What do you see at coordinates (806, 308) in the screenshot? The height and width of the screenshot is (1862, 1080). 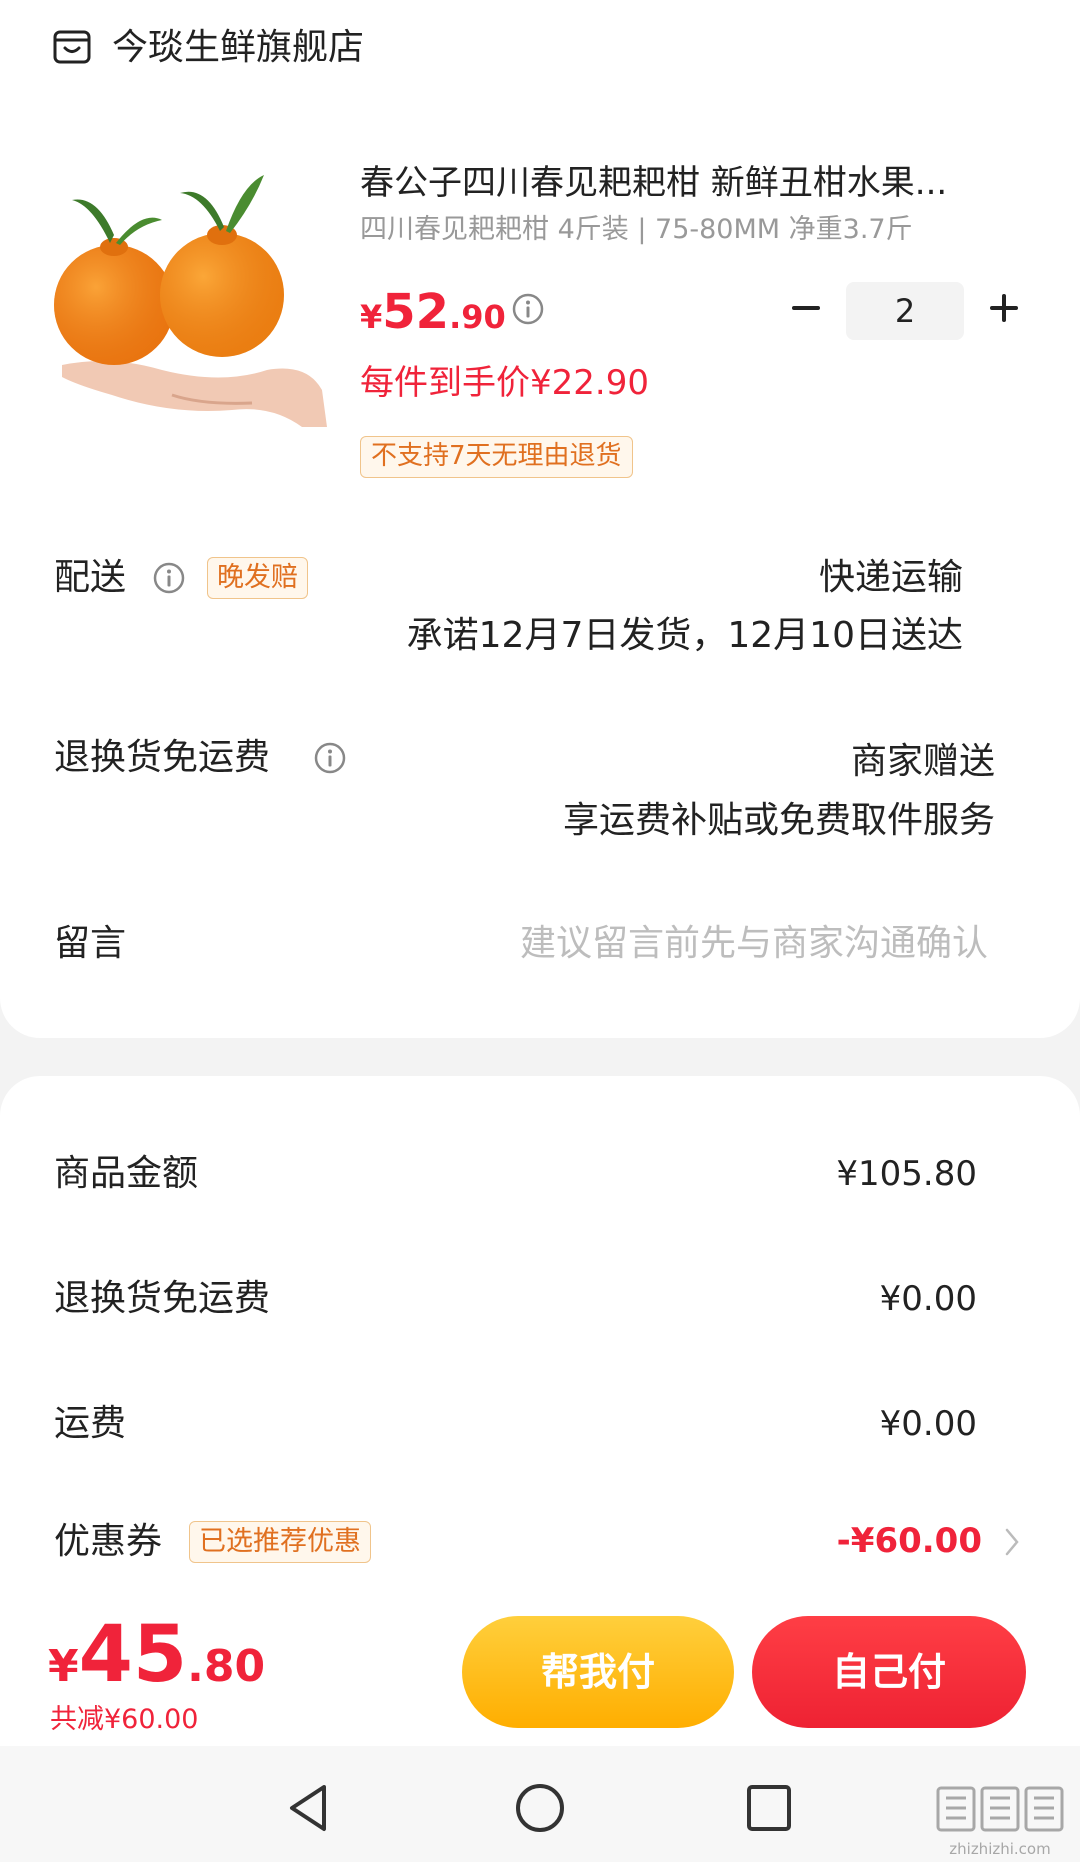 I see `decrease-quantity-button` at bounding box center [806, 308].